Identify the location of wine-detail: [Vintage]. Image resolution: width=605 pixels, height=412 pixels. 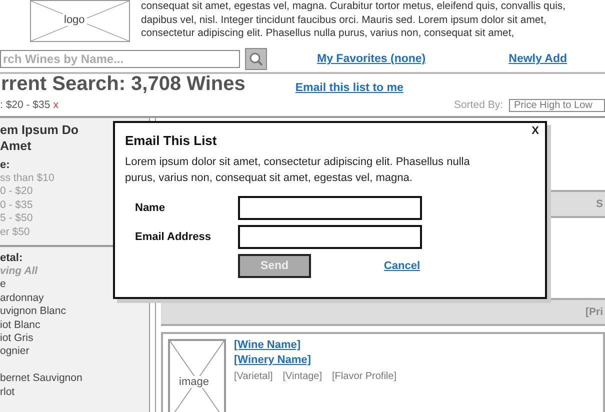
(302, 376).